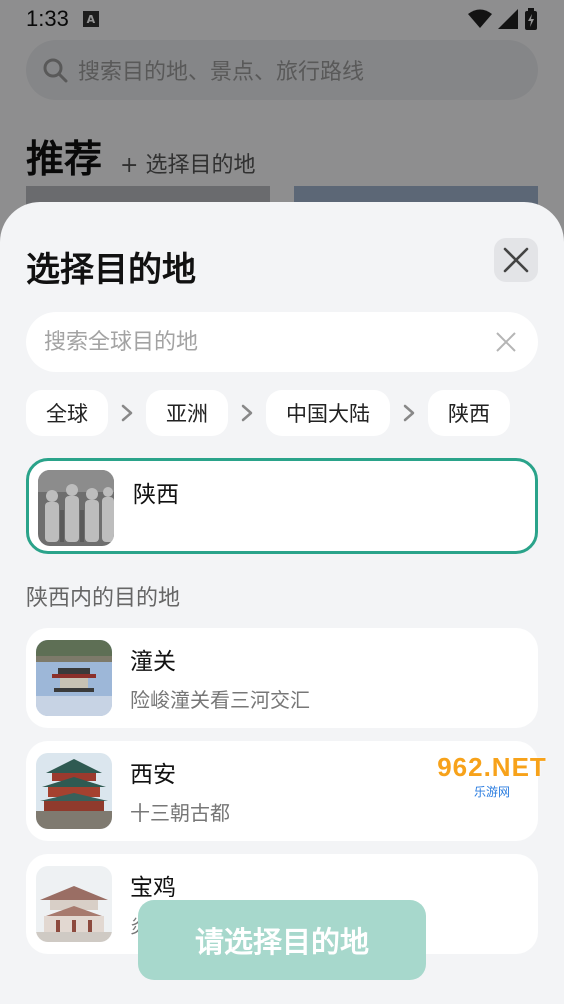 This screenshot has height=1004, width=564. What do you see at coordinates (153, 888) in the screenshot?
I see `destination-name: 宝鸡` at bounding box center [153, 888].